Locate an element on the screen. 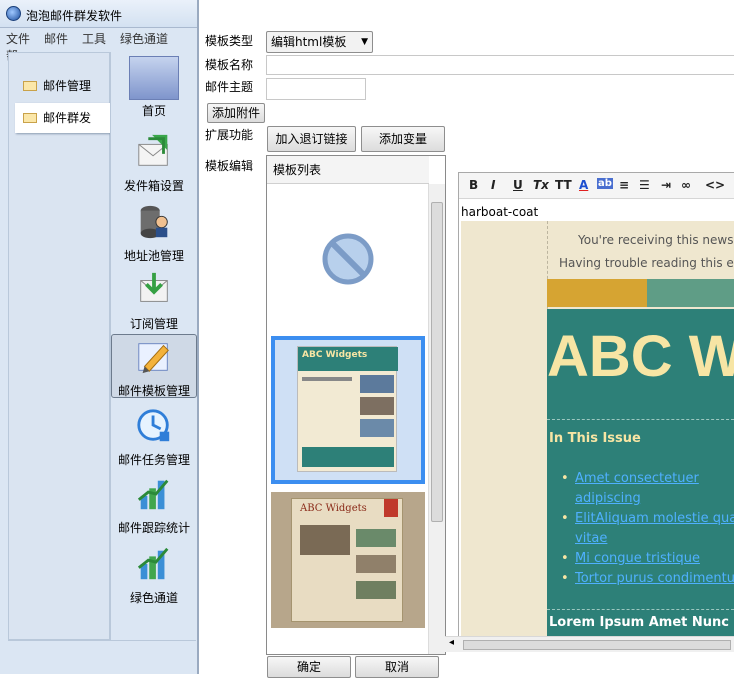  chevron-down-icon: ▼ is located at coordinates (364, 42).